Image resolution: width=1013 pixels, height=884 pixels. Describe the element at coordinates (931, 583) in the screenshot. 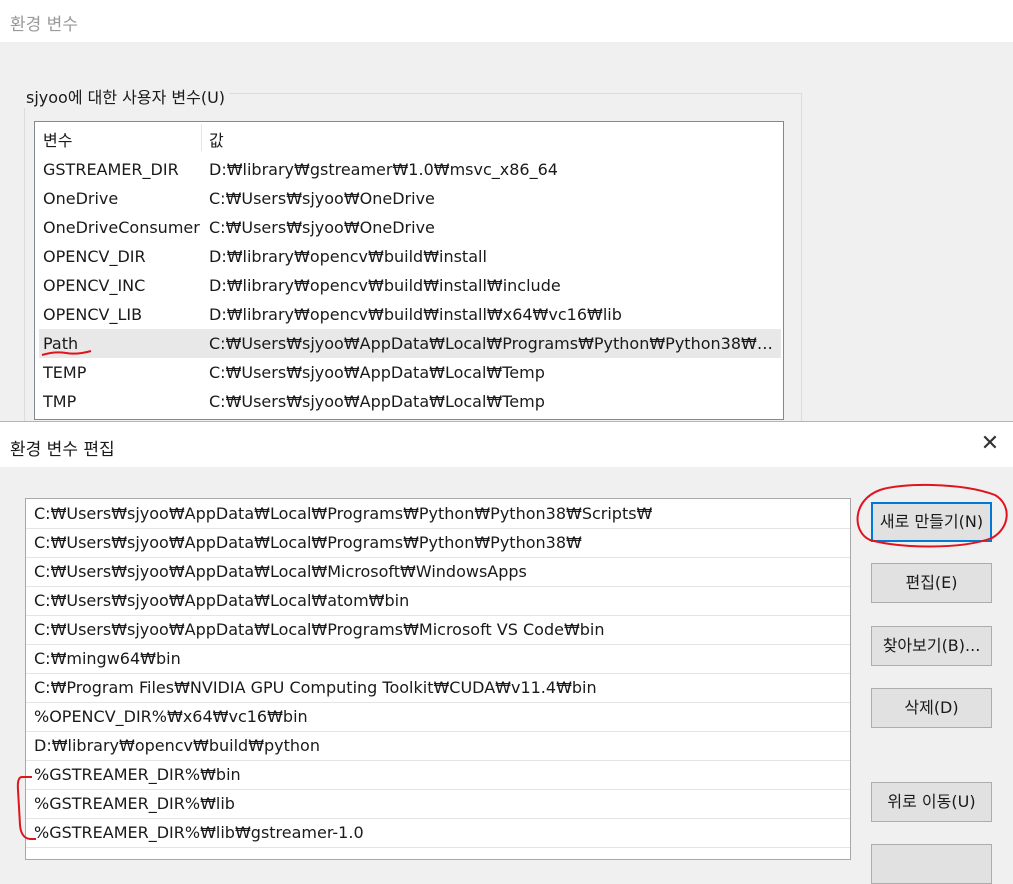

I see `edit-button: 편집(E)` at that location.